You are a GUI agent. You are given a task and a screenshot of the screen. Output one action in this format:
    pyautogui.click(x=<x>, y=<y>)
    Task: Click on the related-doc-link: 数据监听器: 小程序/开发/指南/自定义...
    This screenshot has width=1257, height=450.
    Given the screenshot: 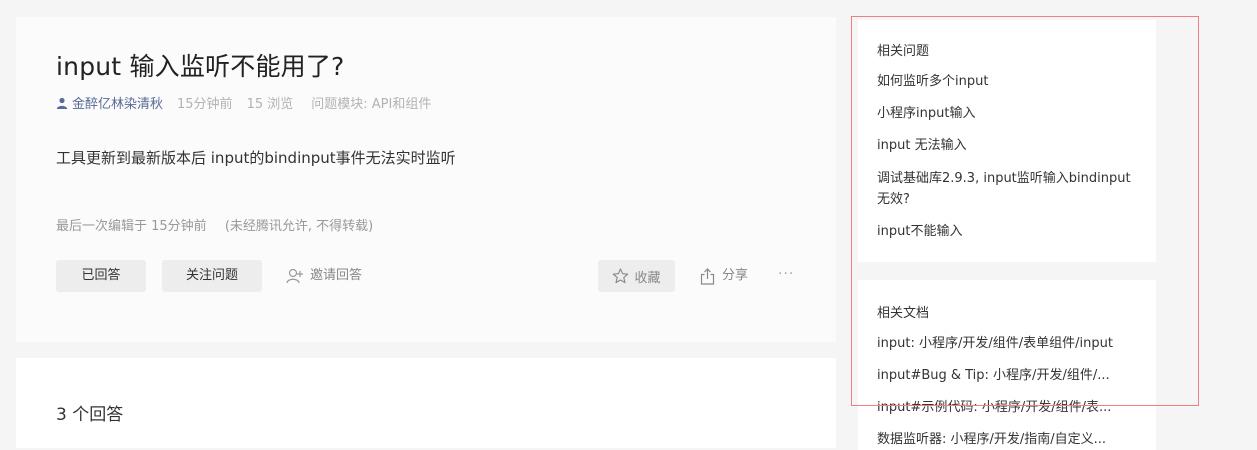 What is the action you would take?
    pyautogui.click(x=1008, y=439)
    